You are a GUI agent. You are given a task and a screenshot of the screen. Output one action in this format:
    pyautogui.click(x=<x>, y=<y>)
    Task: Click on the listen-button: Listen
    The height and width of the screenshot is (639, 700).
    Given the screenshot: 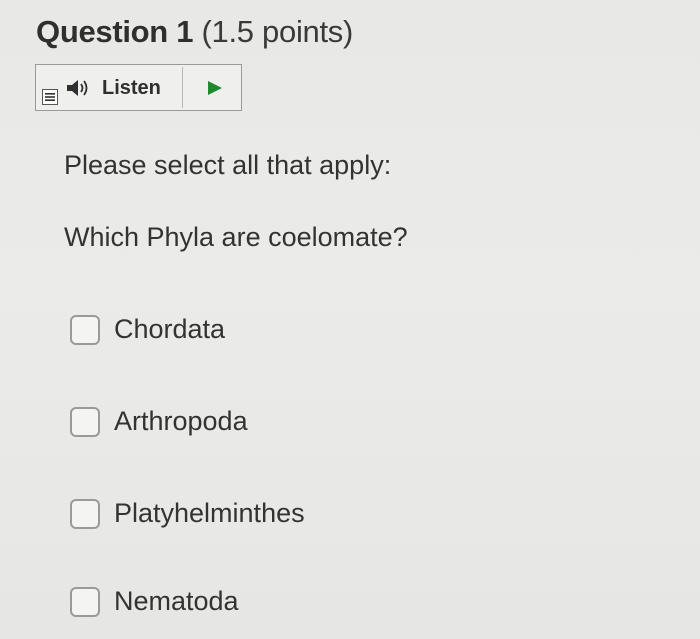 What is the action you would take?
    pyautogui.click(x=113, y=88)
    